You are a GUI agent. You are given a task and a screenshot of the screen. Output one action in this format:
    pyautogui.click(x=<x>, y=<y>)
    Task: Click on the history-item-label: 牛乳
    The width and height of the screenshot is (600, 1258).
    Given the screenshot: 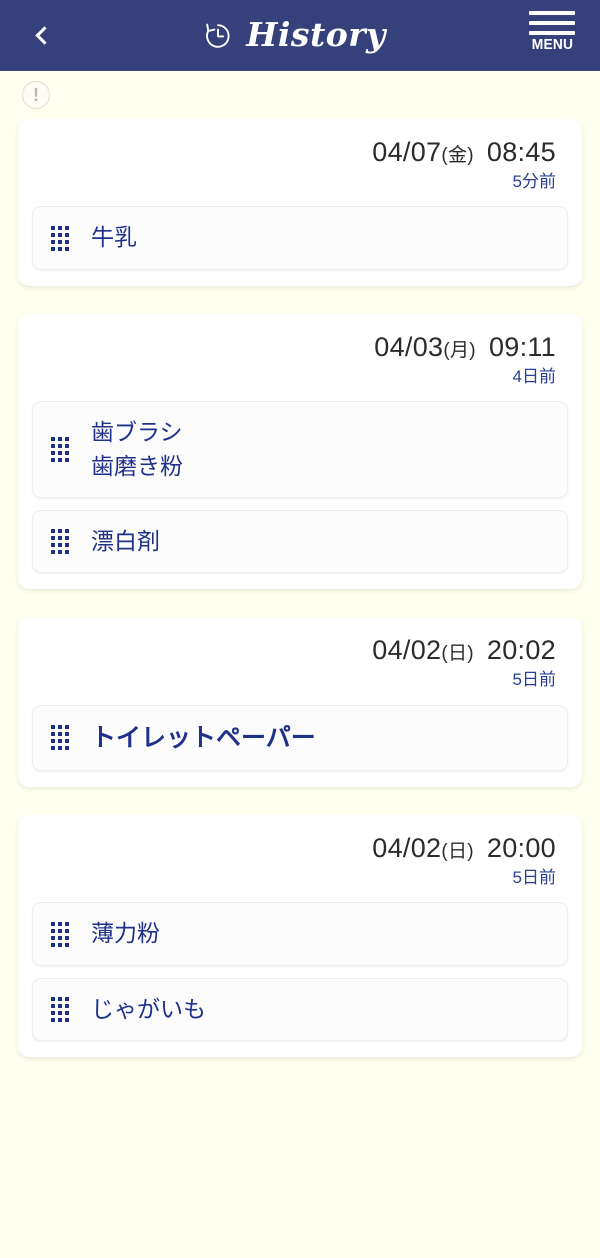 What is the action you would take?
    pyautogui.click(x=114, y=237)
    